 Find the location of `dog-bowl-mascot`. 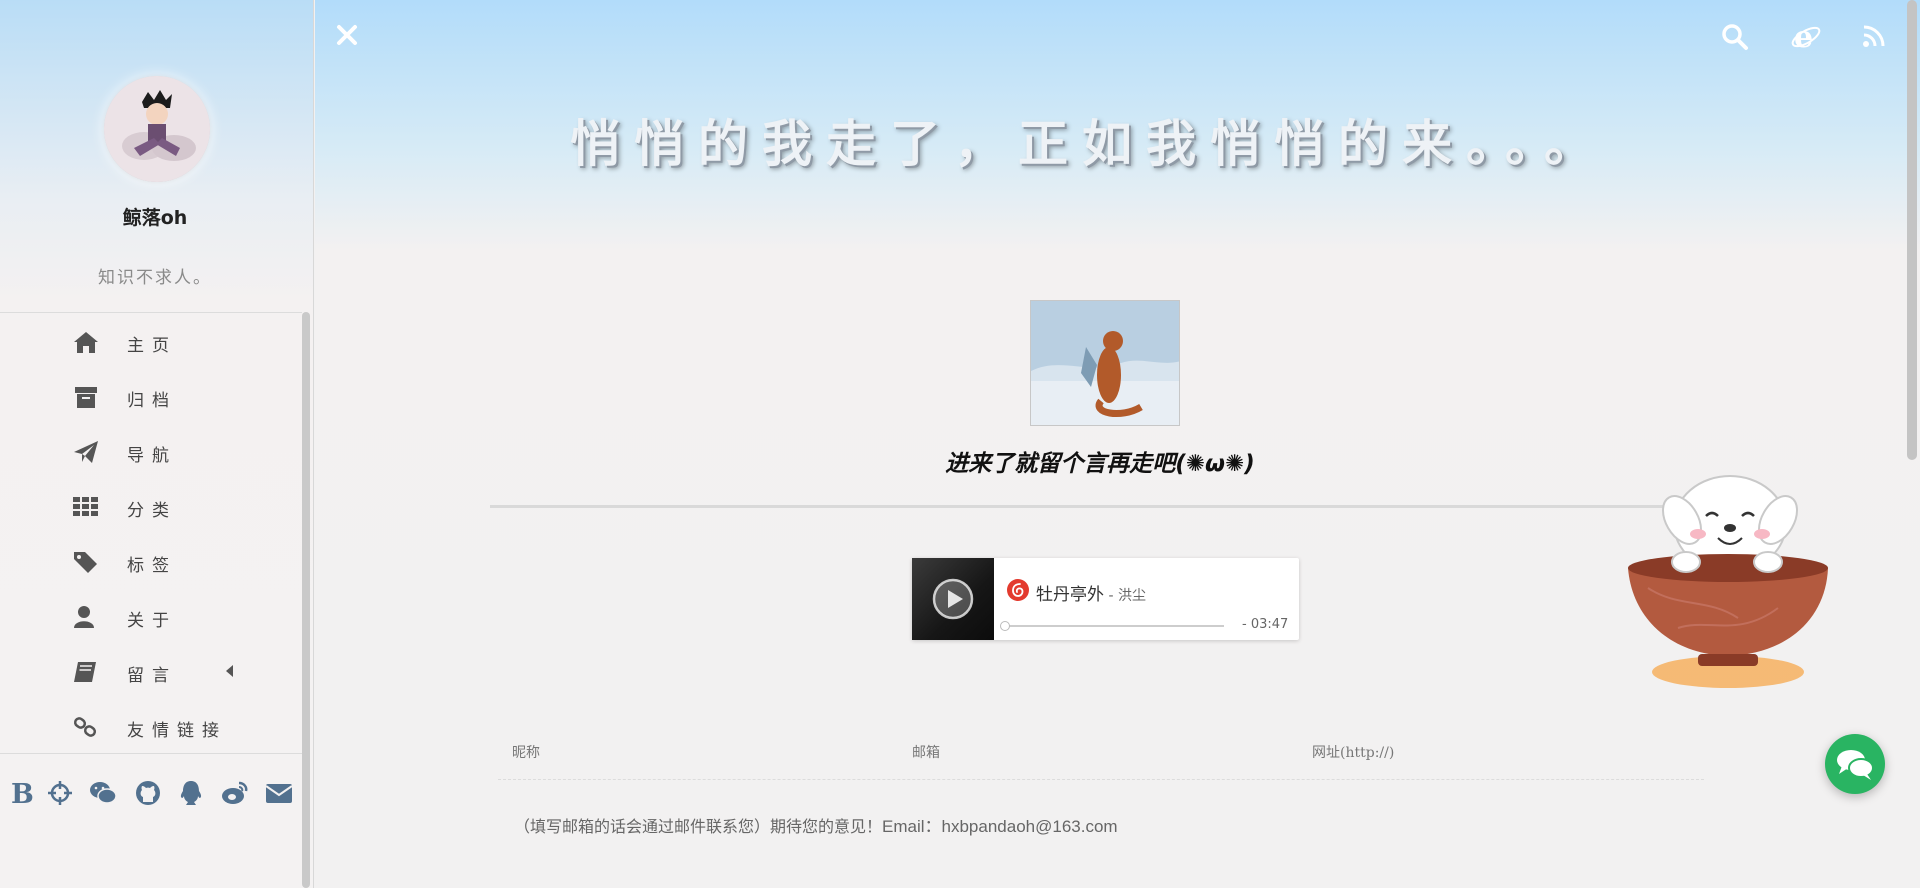

dog-bowl-mascot is located at coordinates (1728, 581).